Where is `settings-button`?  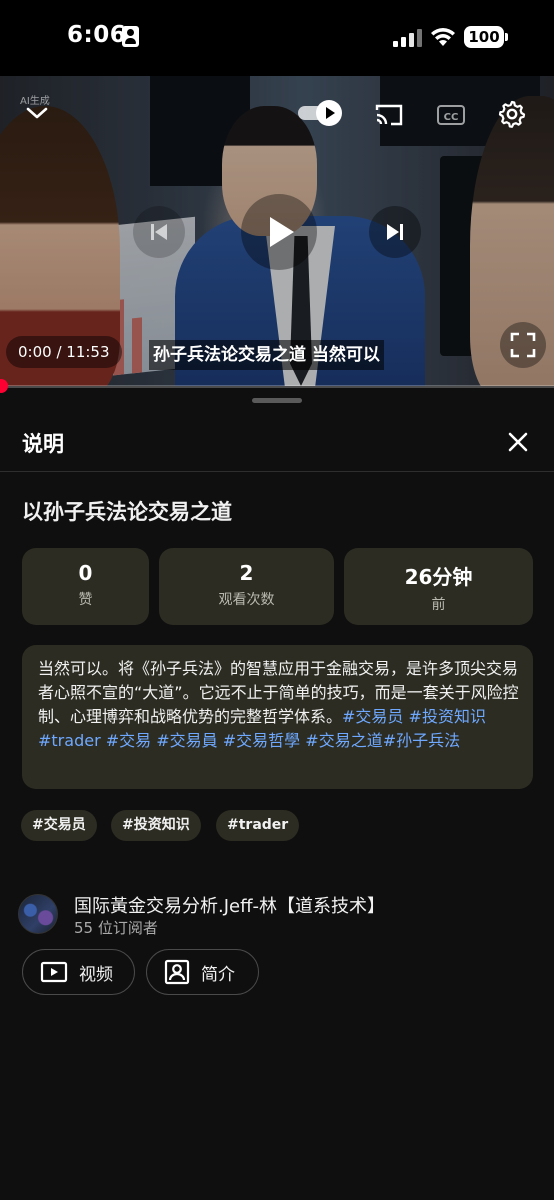 settings-button is located at coordinates (512, 114).